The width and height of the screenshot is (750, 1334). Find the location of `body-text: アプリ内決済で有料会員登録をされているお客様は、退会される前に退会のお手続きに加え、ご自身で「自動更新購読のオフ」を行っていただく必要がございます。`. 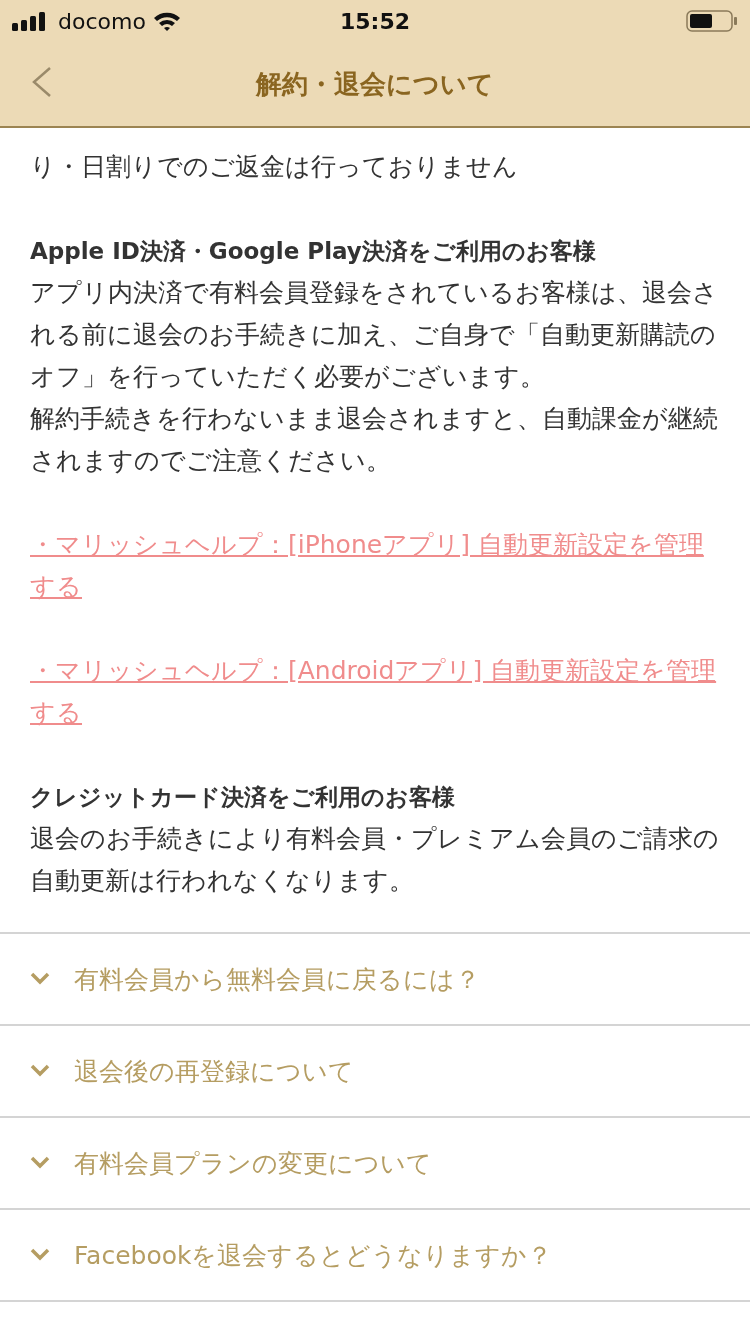

body-text: アプリ内決済で有料会員登録をされているお客様は、退会される前に退会のお手続きに加え、ご自身で「自動更新購読のオフ」を行っていただく必要がございます。 is located at coordinates (374, 335).